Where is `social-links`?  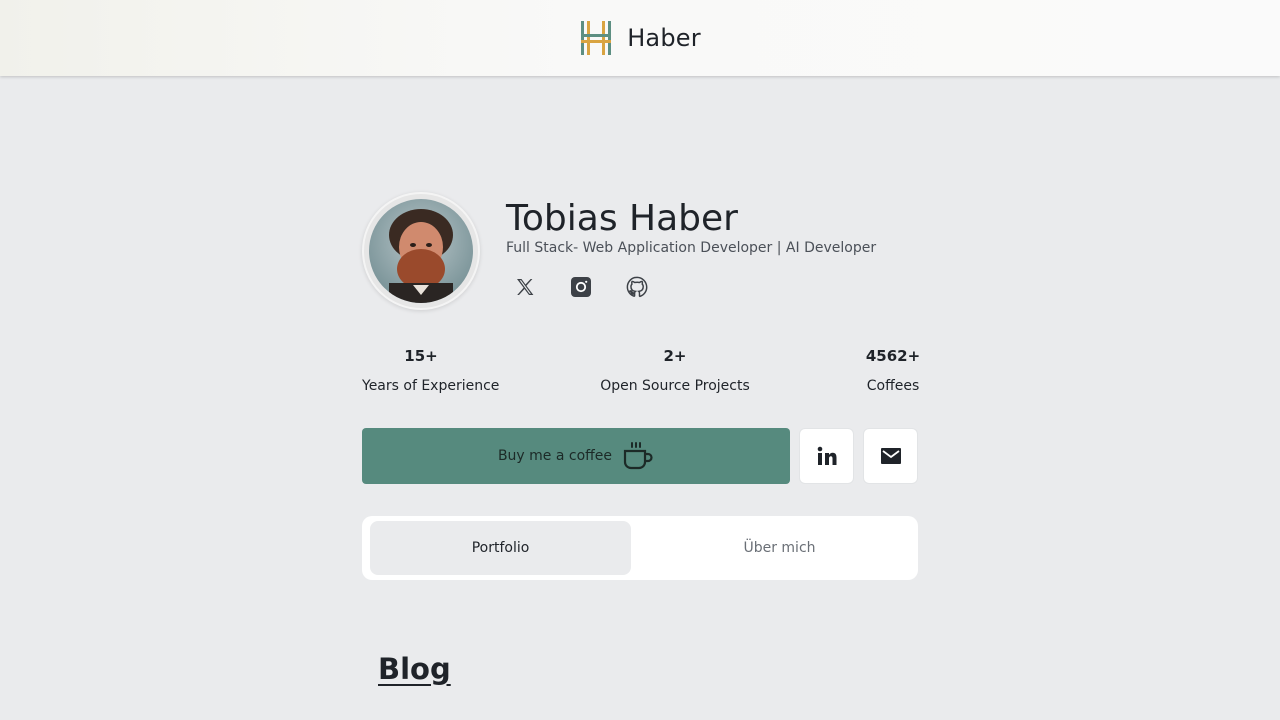 social-links is located at coordinates (581, 287).